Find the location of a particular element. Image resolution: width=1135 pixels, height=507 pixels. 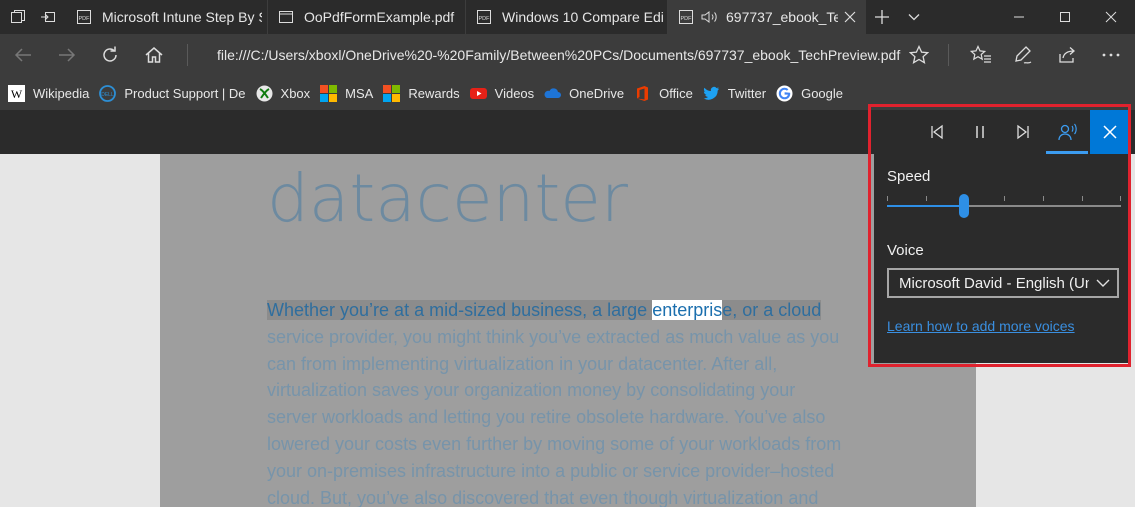

favorite-rewards: Rewards is located at coordinates (421, 93).